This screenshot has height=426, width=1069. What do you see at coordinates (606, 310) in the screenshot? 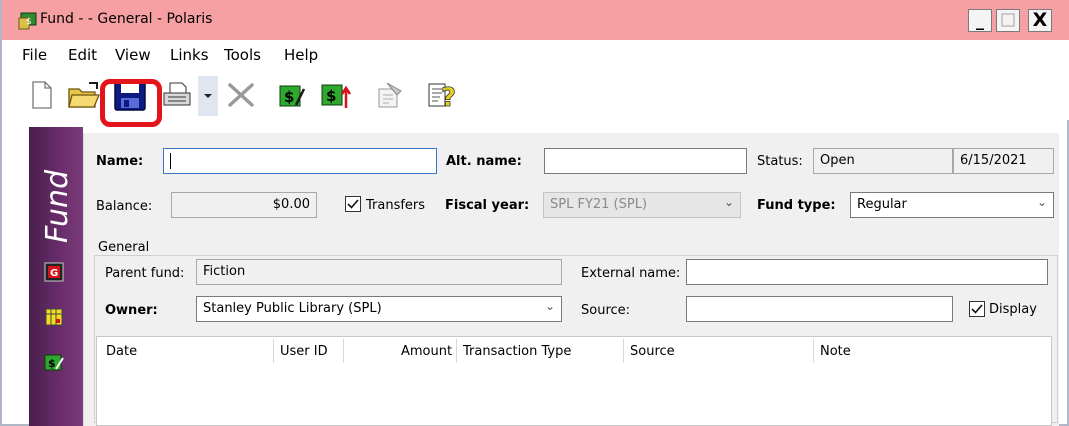
I see `source-label: Source:` at bounding box center [606, 310].